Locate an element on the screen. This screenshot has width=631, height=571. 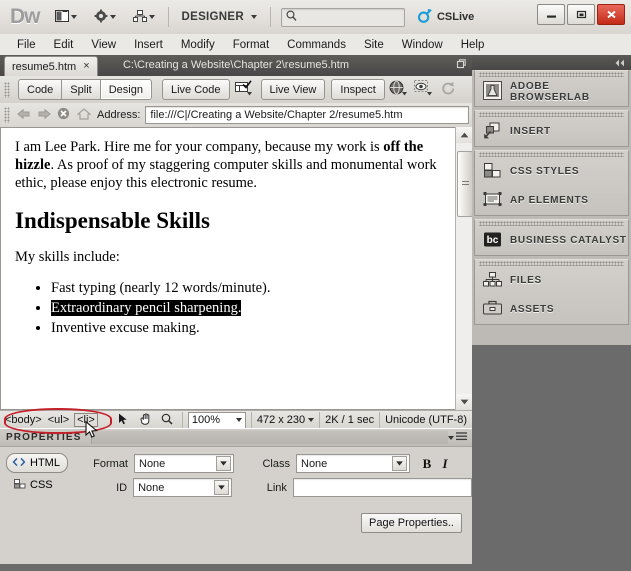
inspect-button: Inspect is located at coordinates (358, 89).